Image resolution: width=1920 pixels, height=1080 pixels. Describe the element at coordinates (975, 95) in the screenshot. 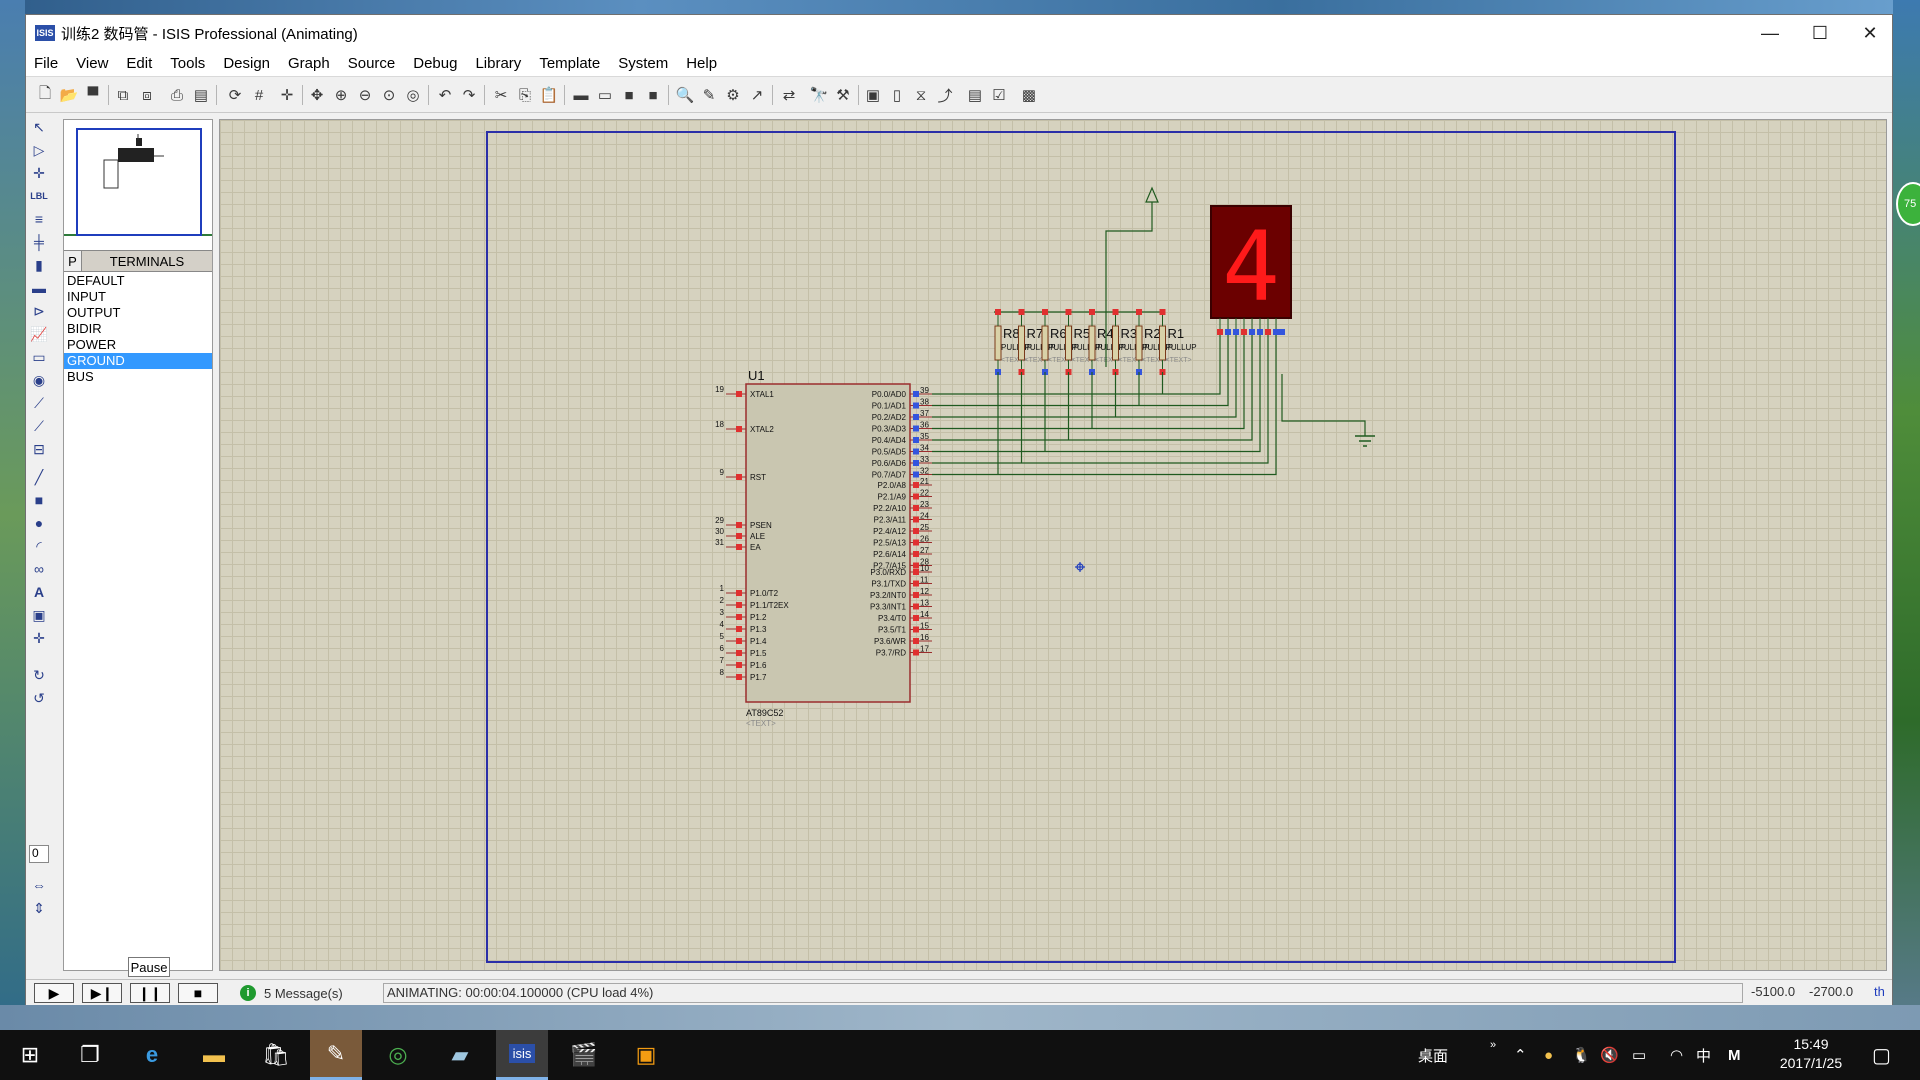

I see `bill-of-materials-icon: ▤` at that location.